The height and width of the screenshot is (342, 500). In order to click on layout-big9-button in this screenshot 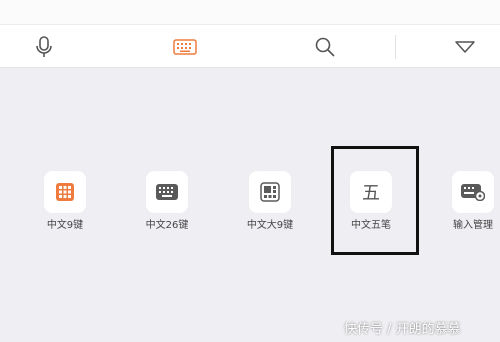, I will do `click(270, 192)`.